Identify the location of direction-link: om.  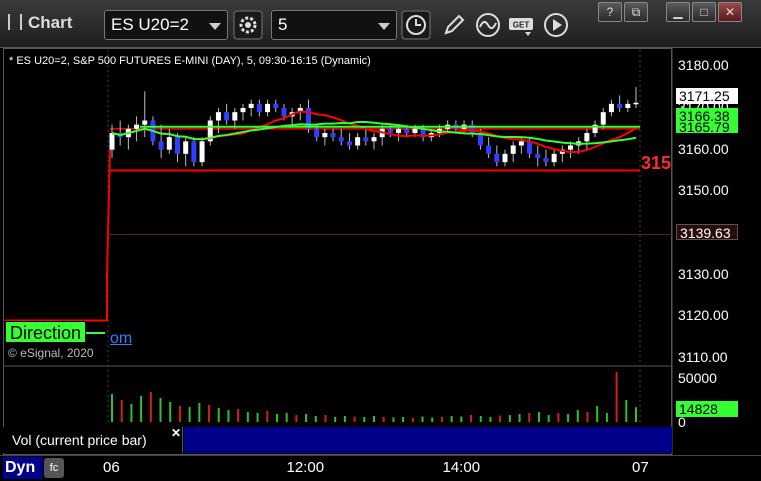
(121, 339).